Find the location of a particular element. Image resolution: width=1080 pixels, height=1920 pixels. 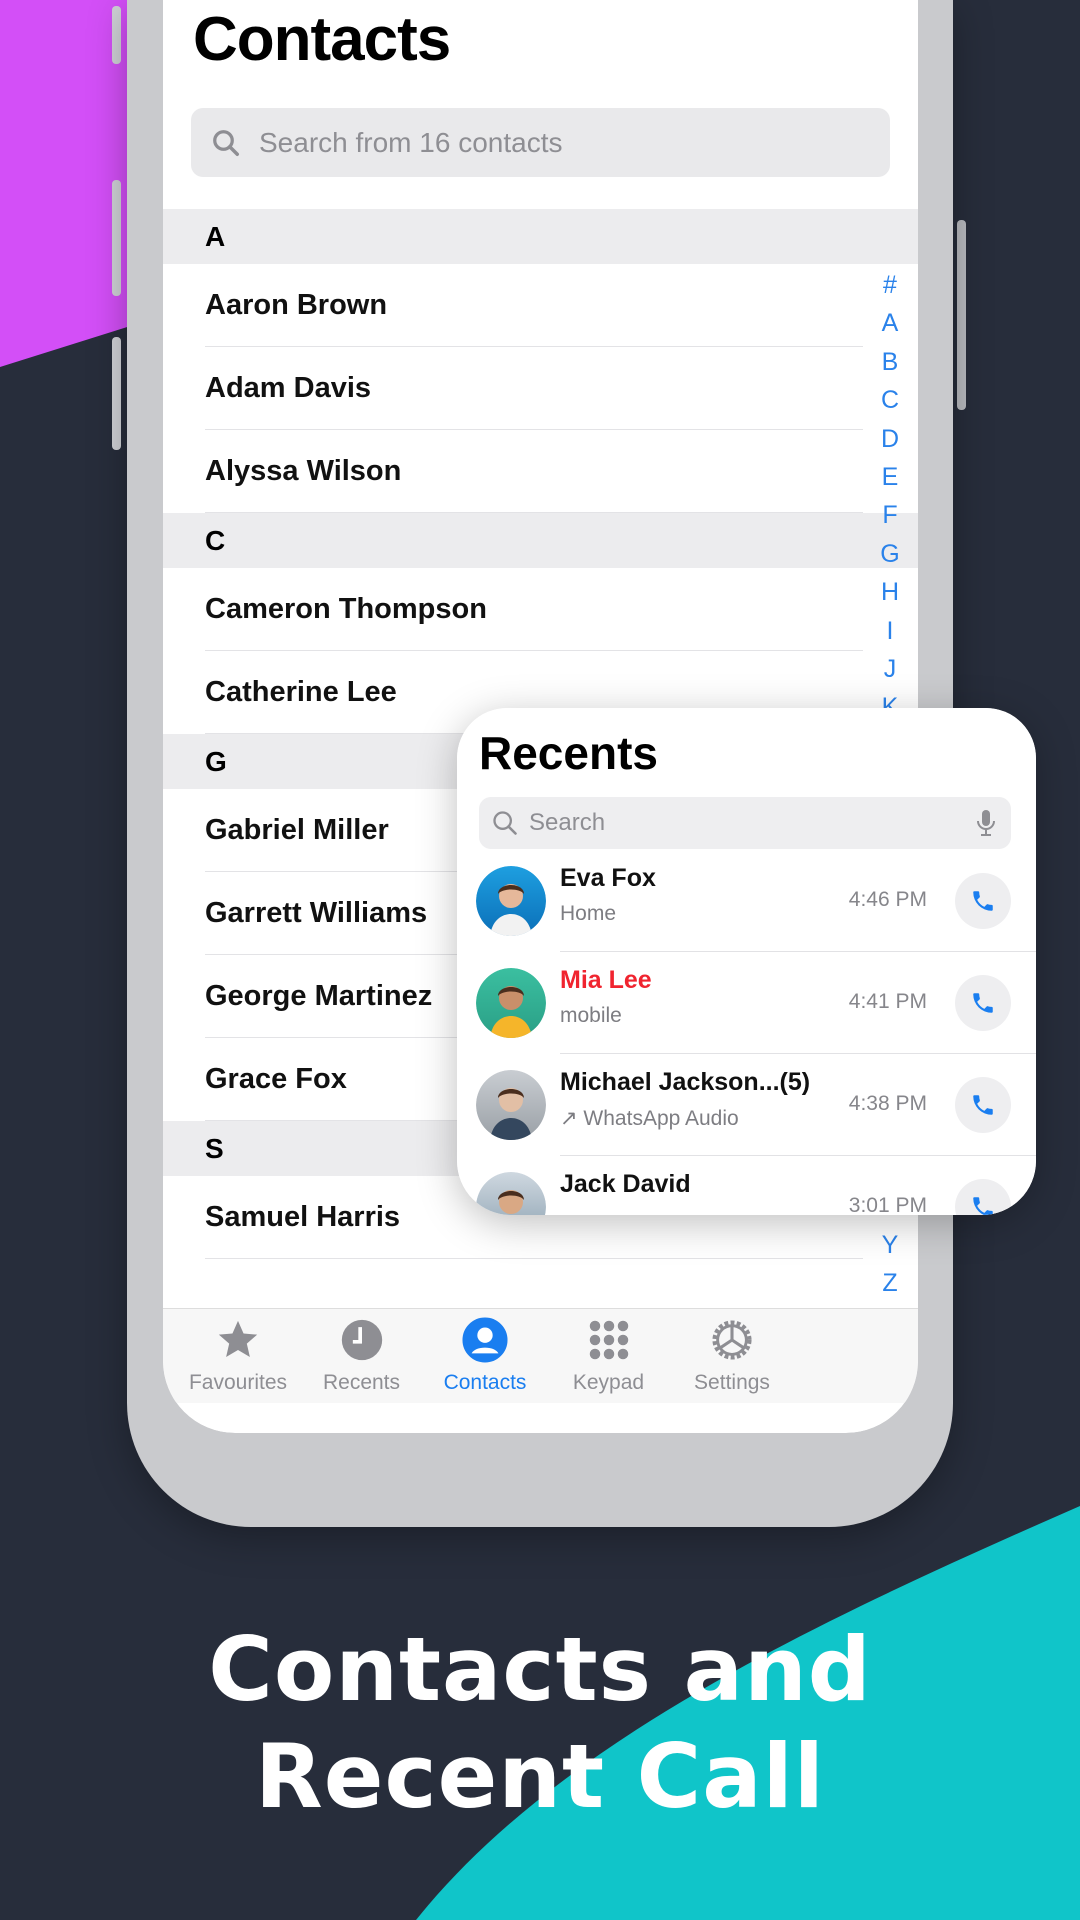

phone-volume-up-button is located at coordinates (116, 238).